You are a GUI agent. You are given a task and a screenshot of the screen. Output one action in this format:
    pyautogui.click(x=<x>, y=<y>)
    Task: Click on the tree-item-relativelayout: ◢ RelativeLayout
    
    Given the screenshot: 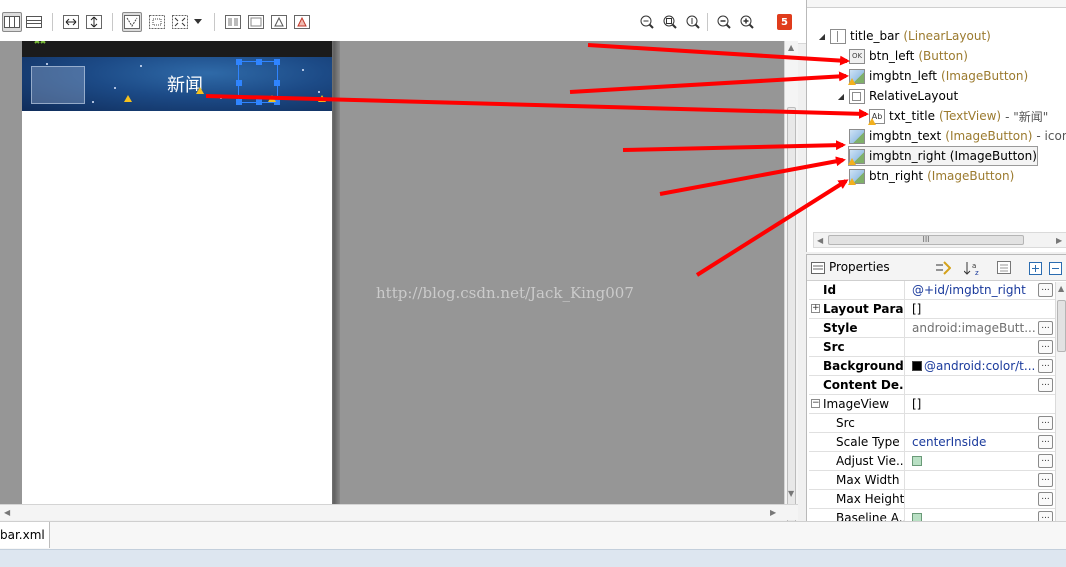 What is the action you would take?
    pyautogui.click(x=899, y=96)
    